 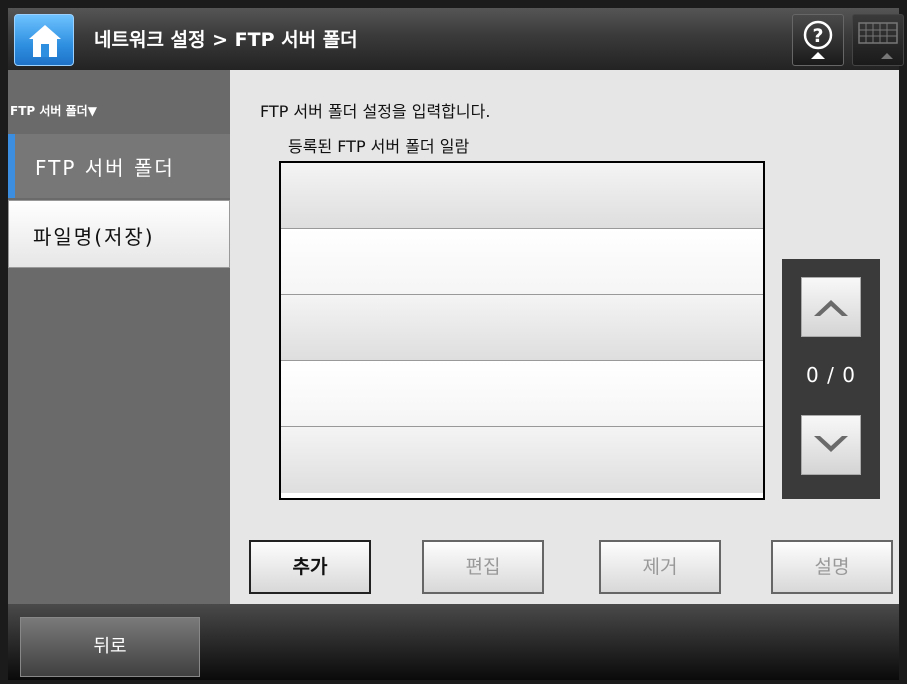 What do you see at coordinates (375, 111) in the screenshot?
I see `description-text: FTP 서버 폴더 설정을 입력합니다.` at bounding box center [375, 111].